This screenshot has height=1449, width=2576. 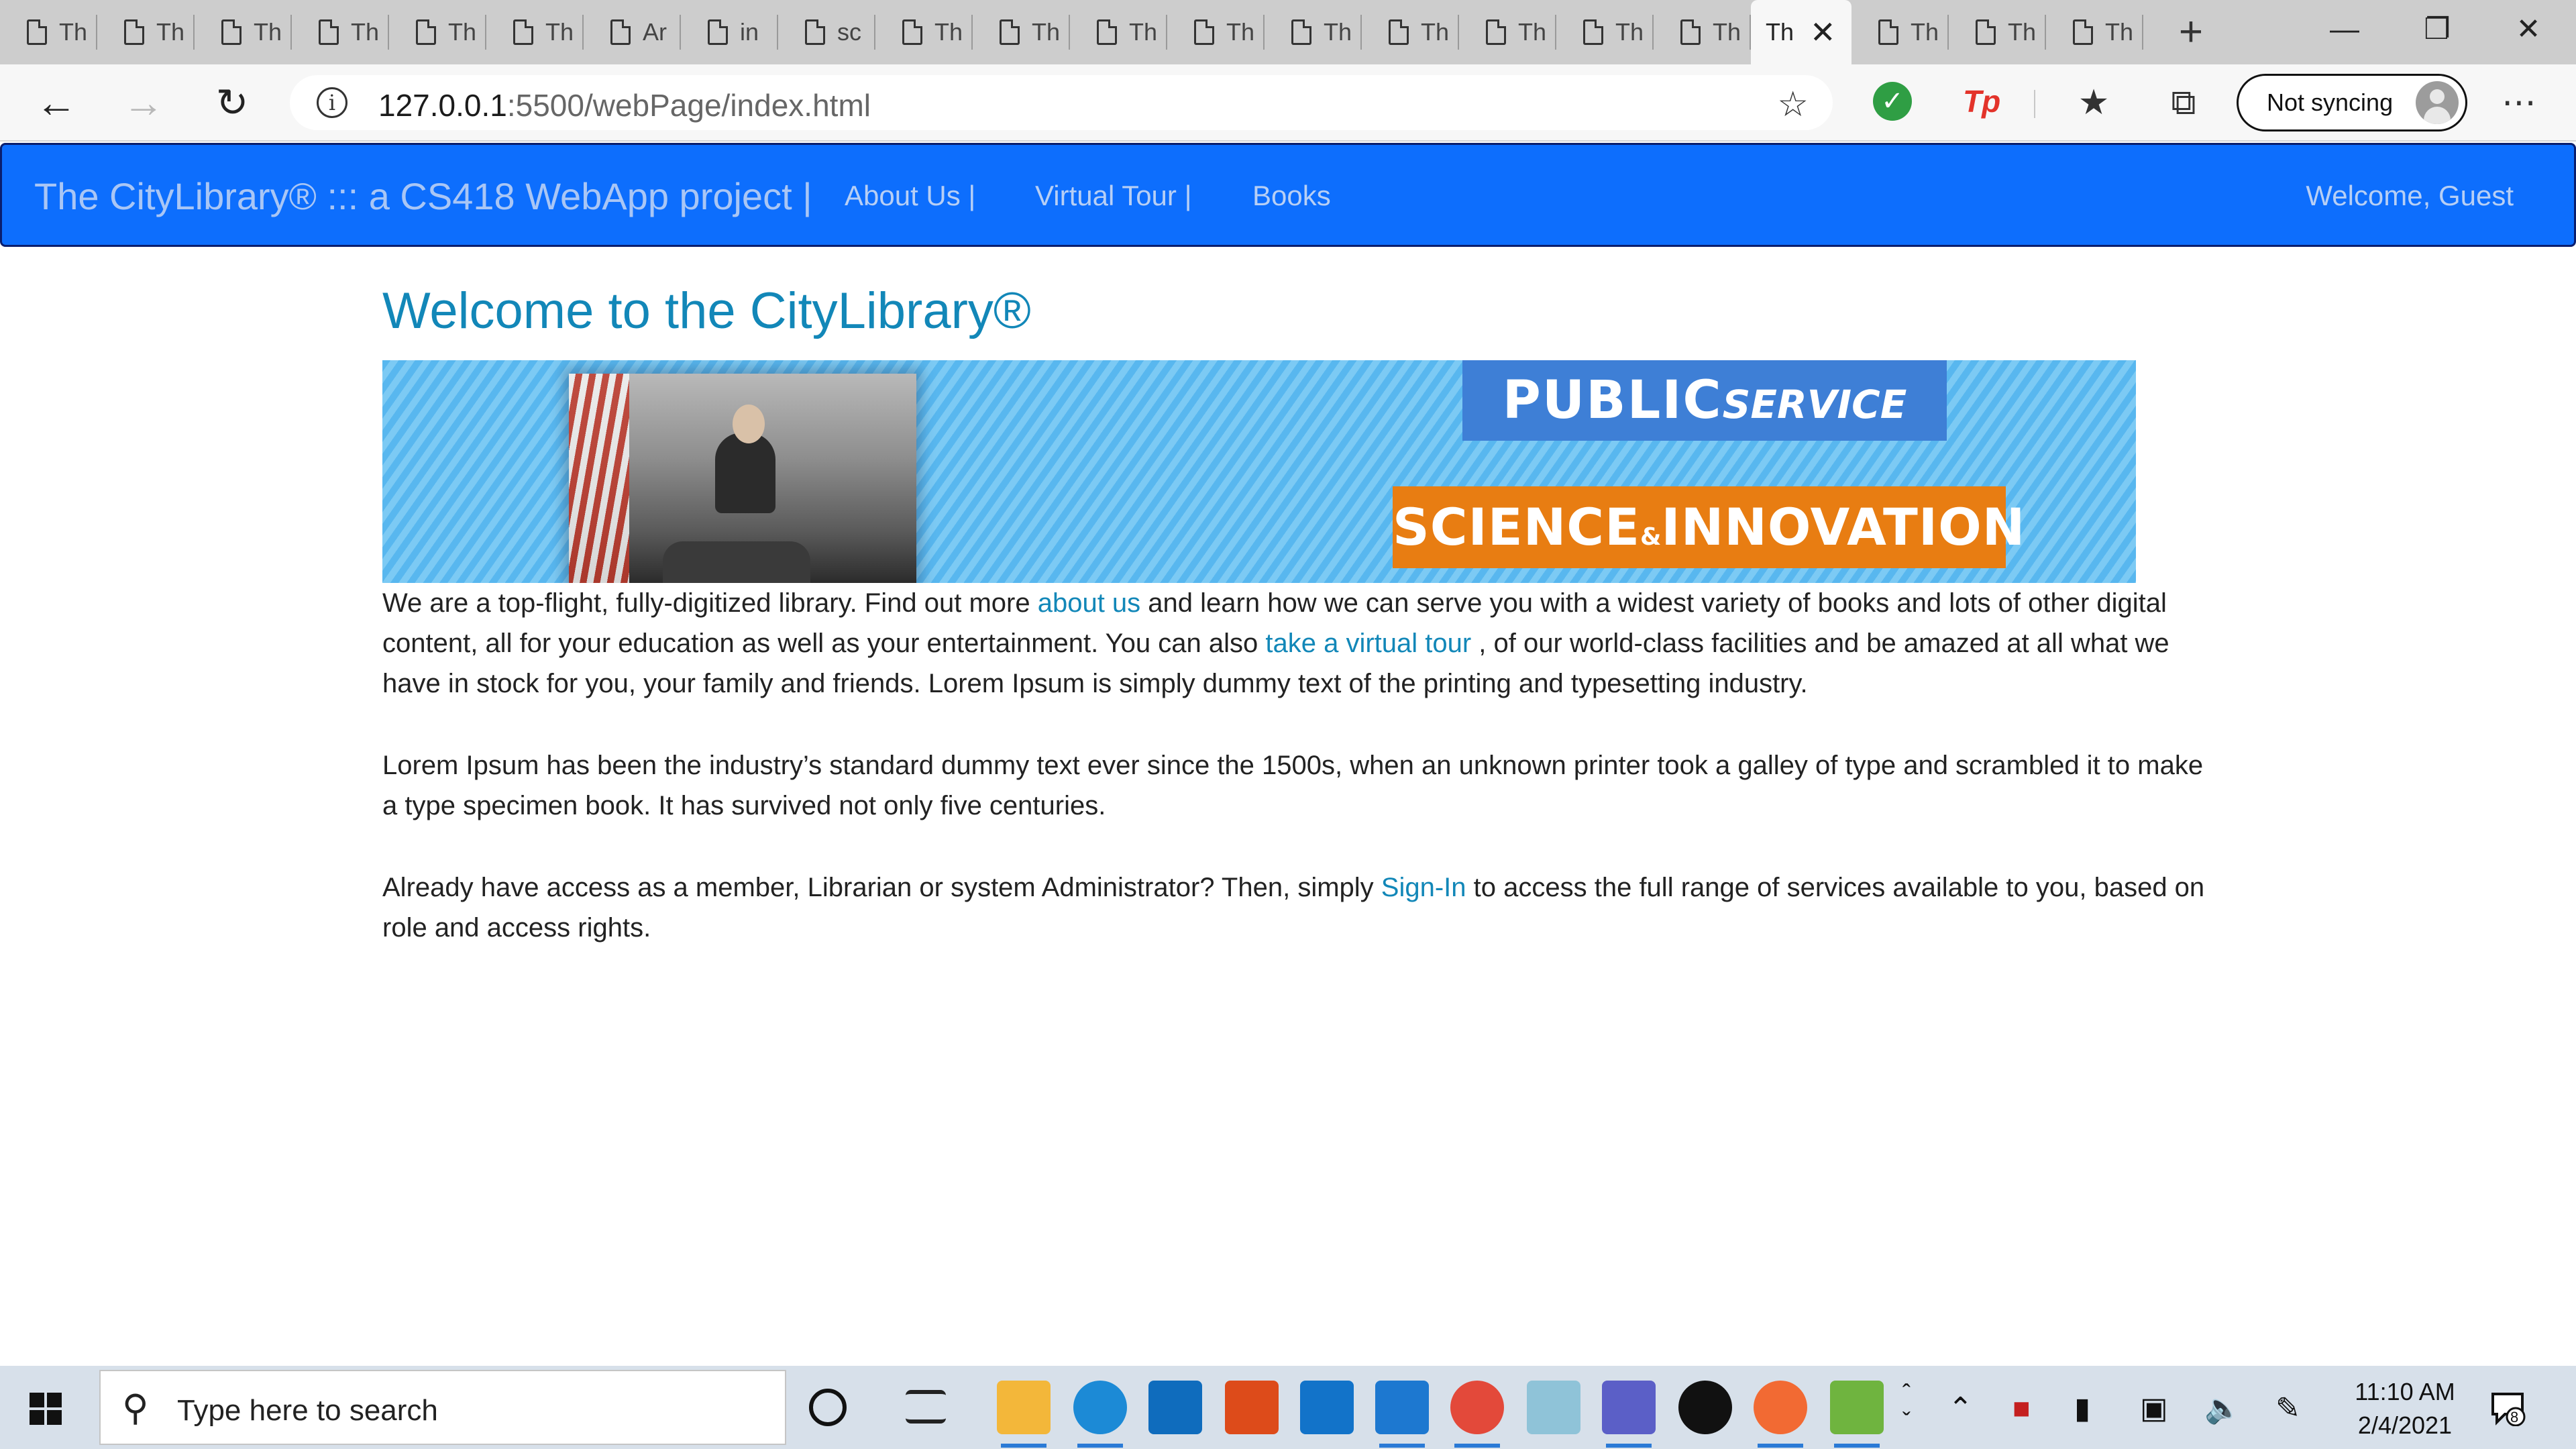 What do you see at coordinates (2330, 102) in the screenshot?
I see `sync-label: Not syncing` at bounding box center [2330, 102].